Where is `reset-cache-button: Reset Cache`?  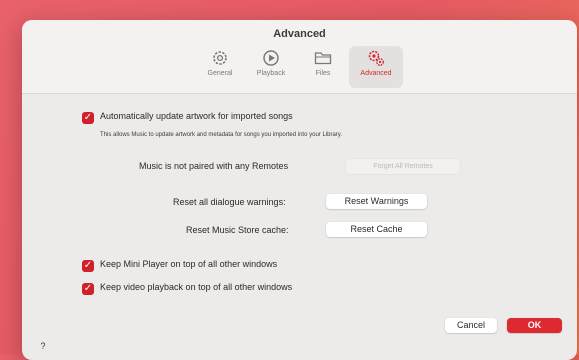
reset-cache-button: Reset Cache is located at coordinates (376, 229).